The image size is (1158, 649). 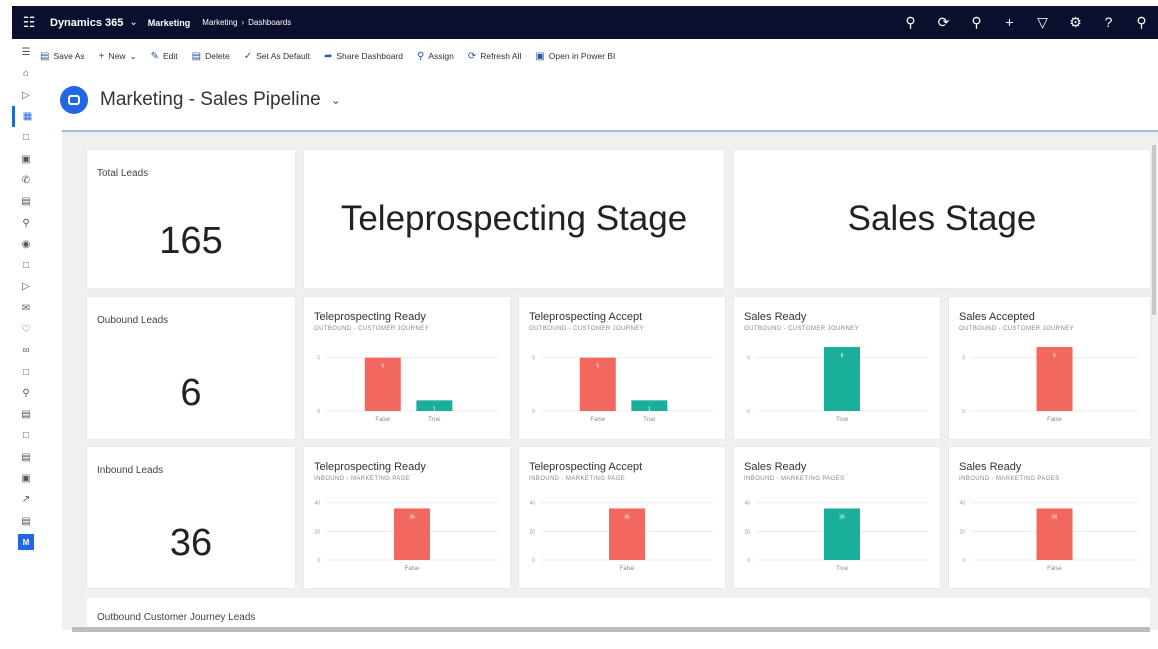 What do you see at coordinates (26, 52) in the screenshot?
I see `hamburger-icon: ☰` at bounding box center [26, 52].